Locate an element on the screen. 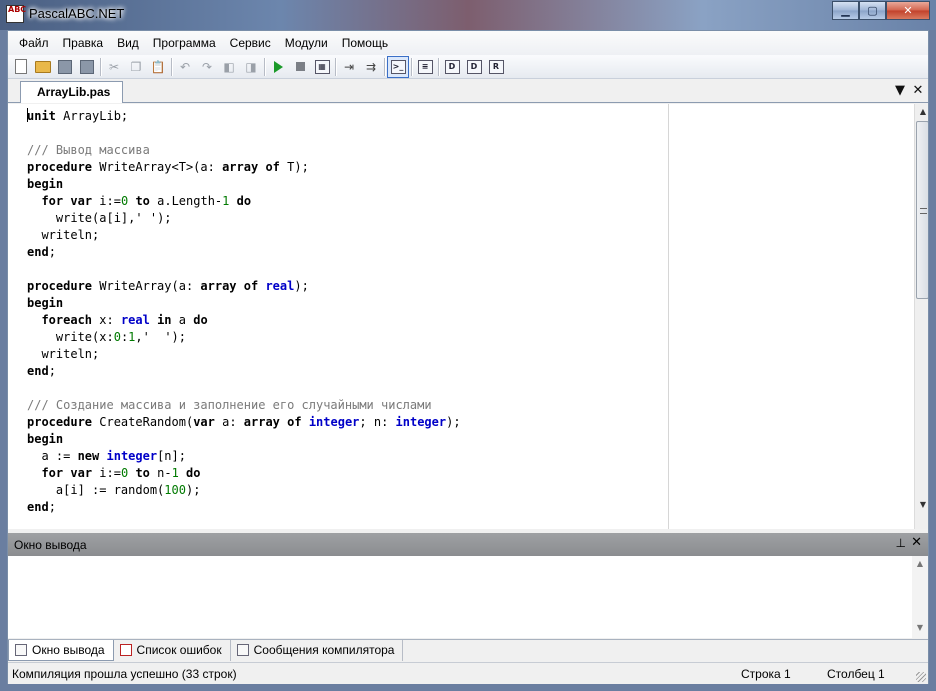  save-all-icon is located at coordinates (87, 67).